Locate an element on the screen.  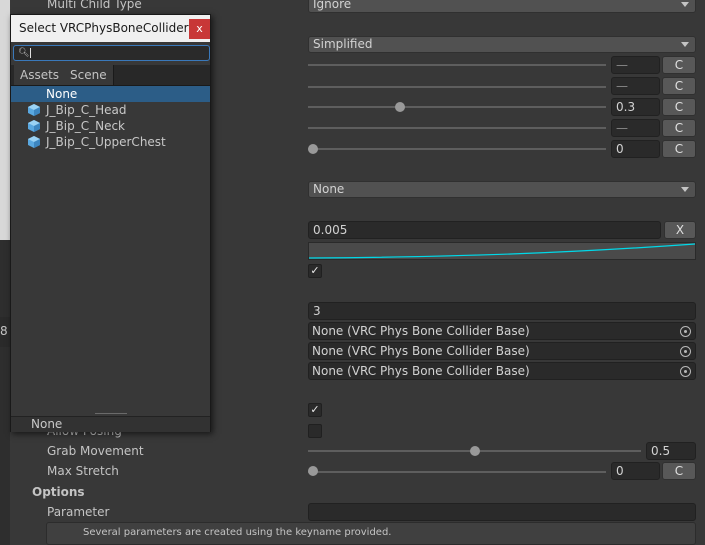
left-panel-scene-edge is located at coordinates (5, 120).